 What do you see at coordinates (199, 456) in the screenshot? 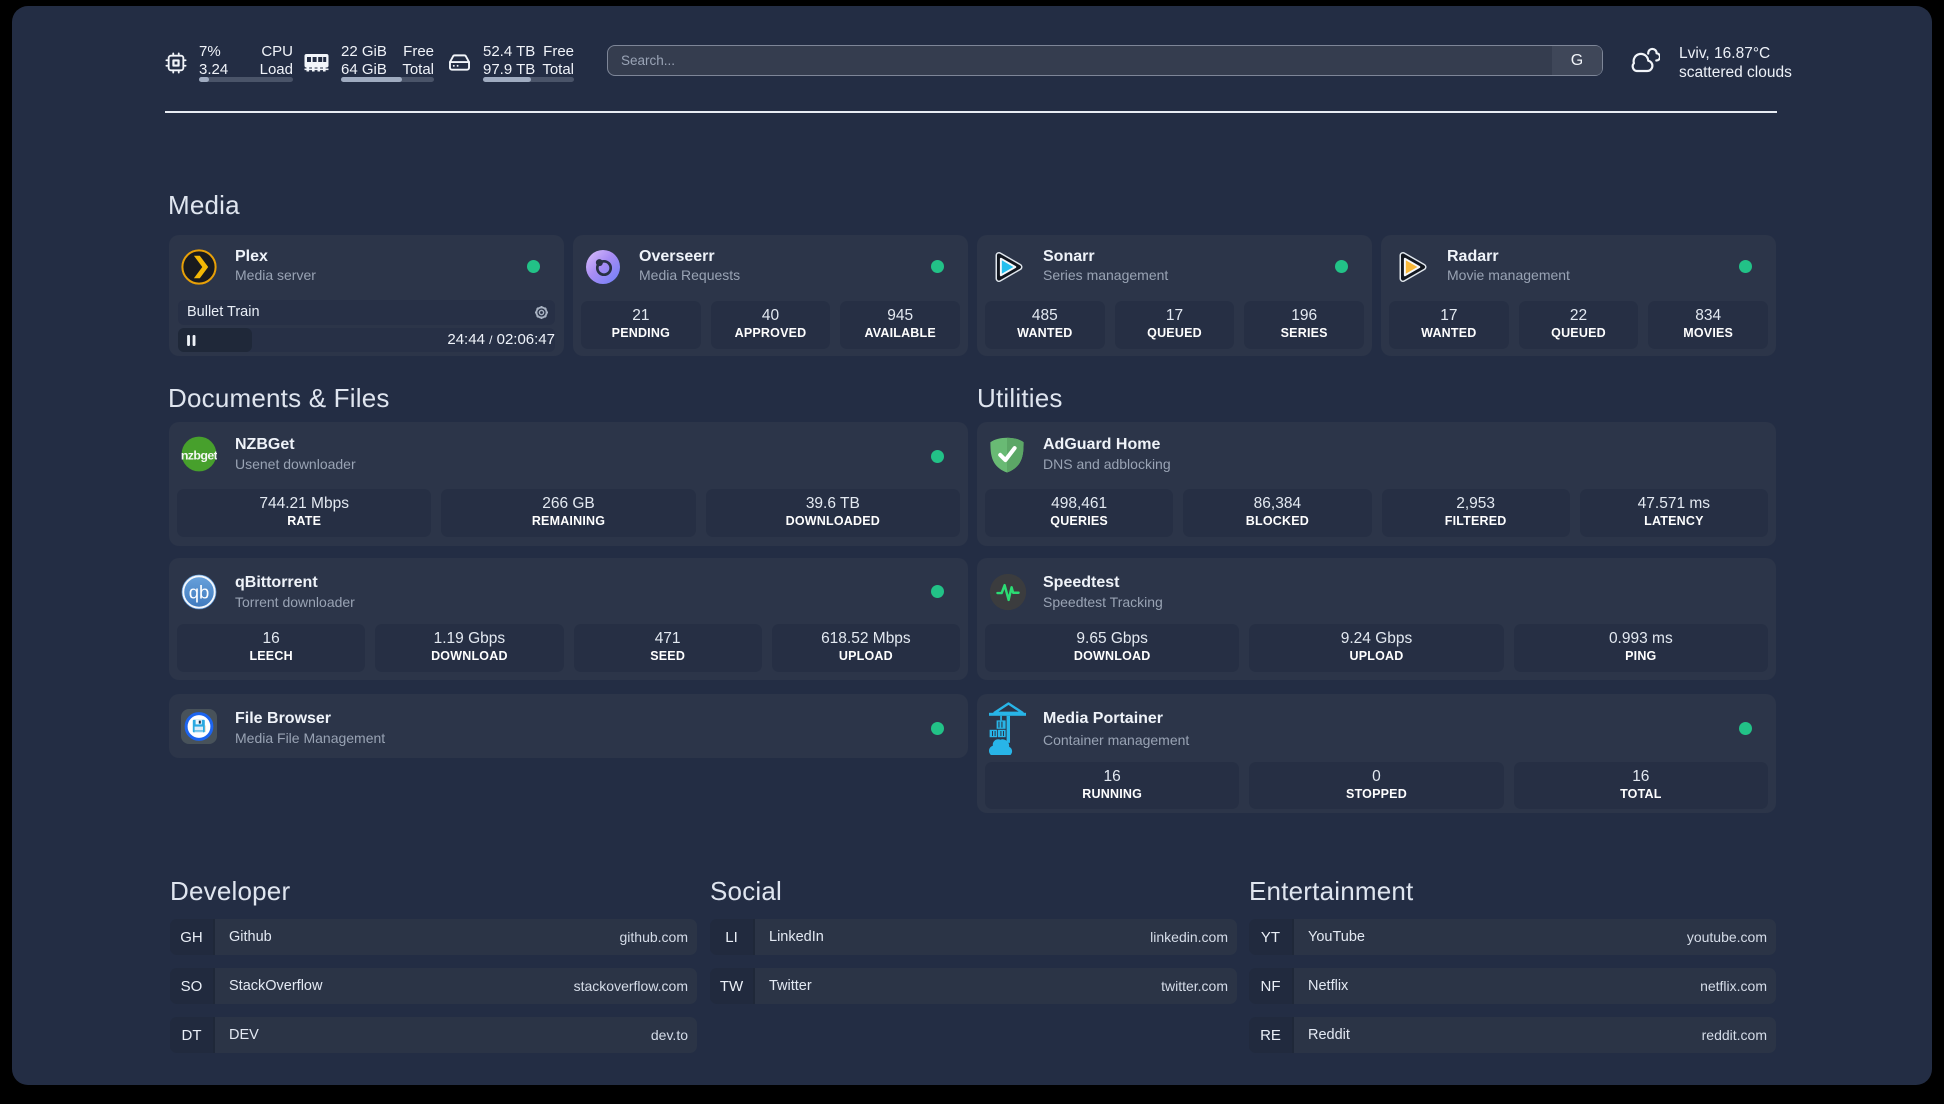
I see `svg-text: nzbget` at bounding box center [199, 456].